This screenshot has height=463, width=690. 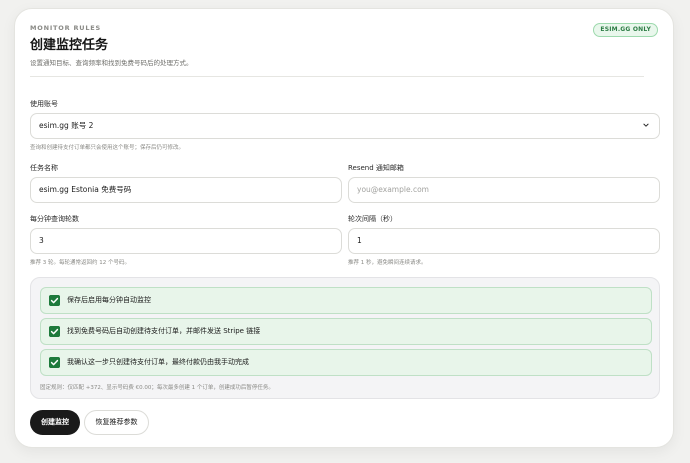 I want to click on rounds-hint: 推荐 3 轮。每轮通常返回约 12 个号码。, so click(x=80, y=263).